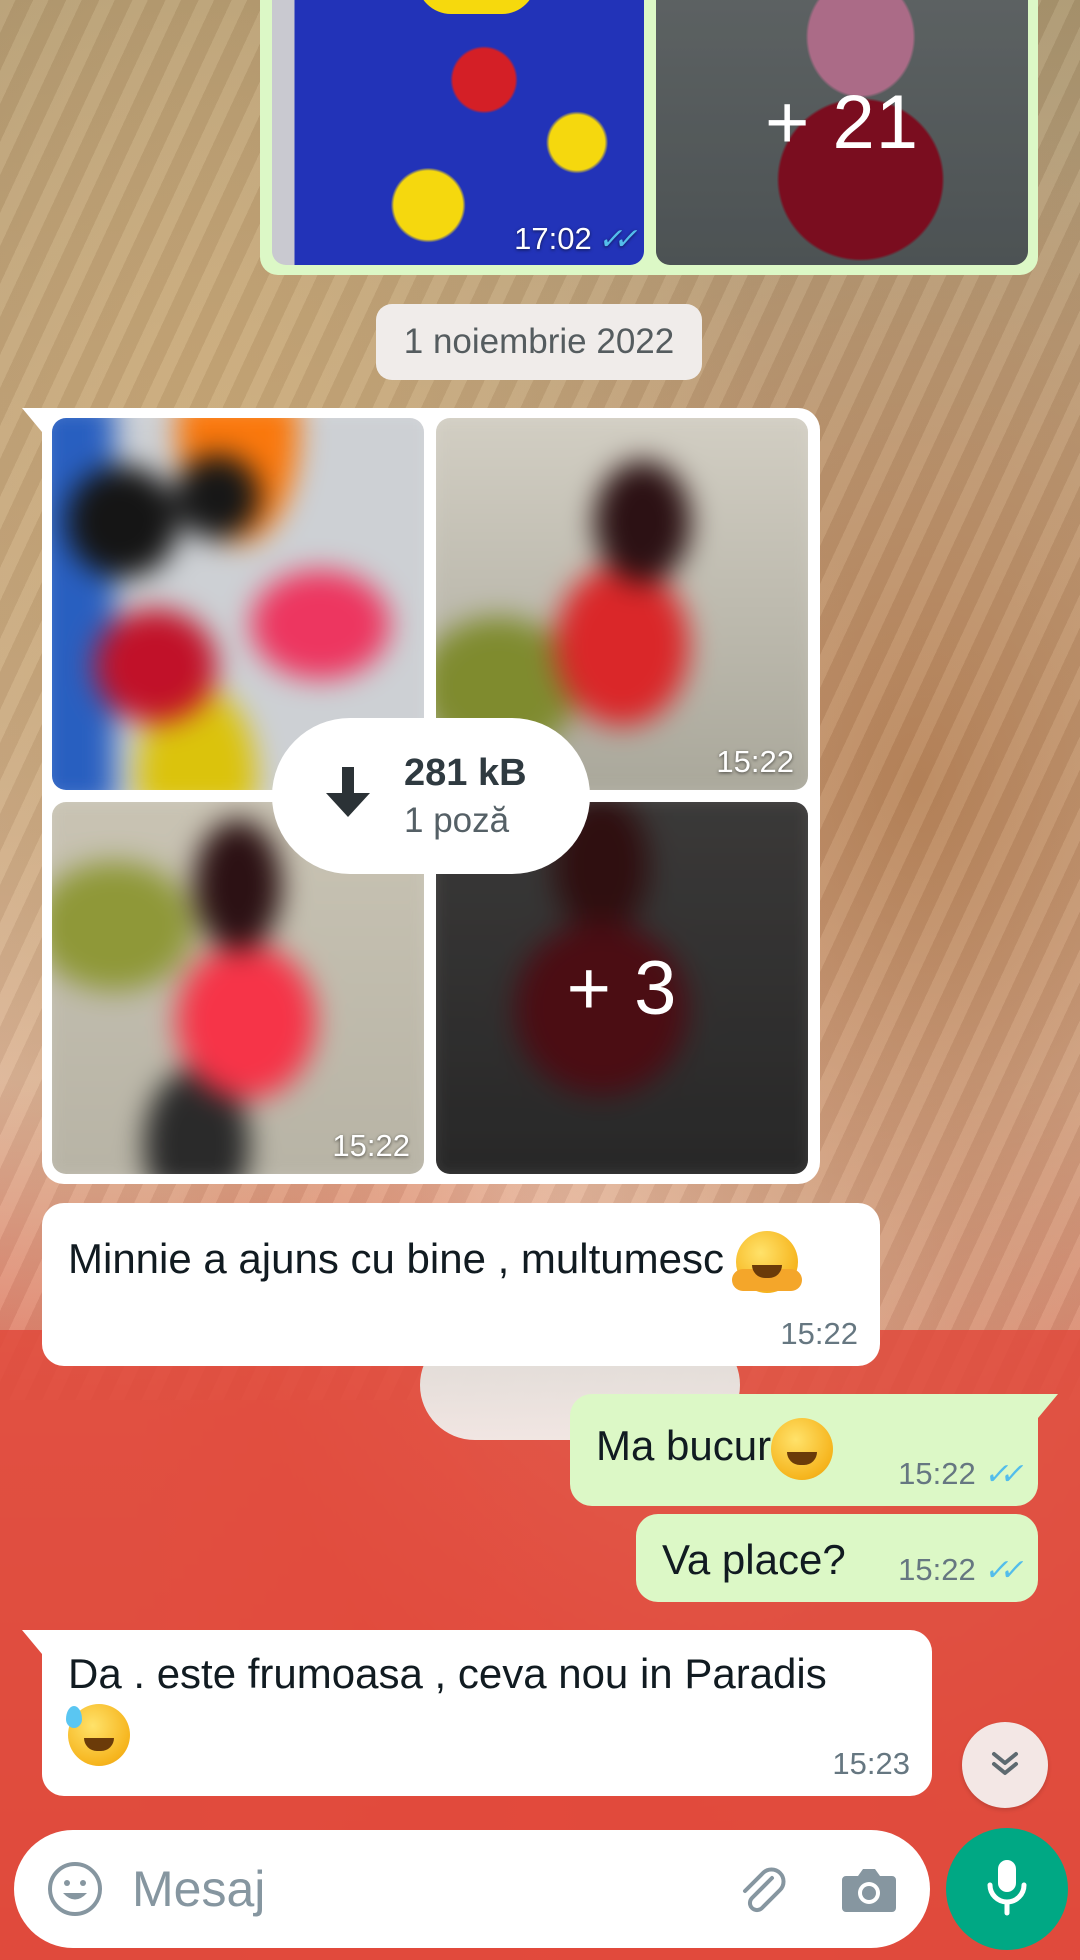 The height and width of the screenshot is (1960, 1080). I want to click on download-button: 281 kB 1 poză, so click(431, 796).